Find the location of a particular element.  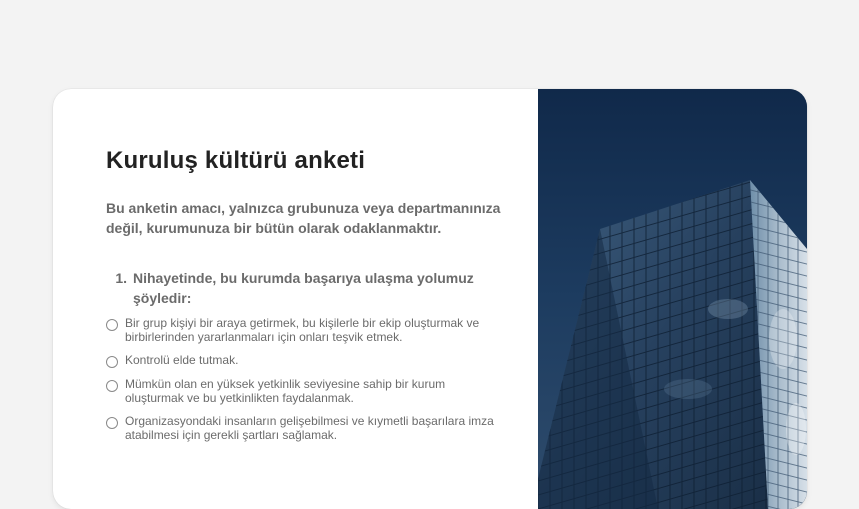

answer-option: Kontrolü elde tutmak. is located at coordinates (306, 360).